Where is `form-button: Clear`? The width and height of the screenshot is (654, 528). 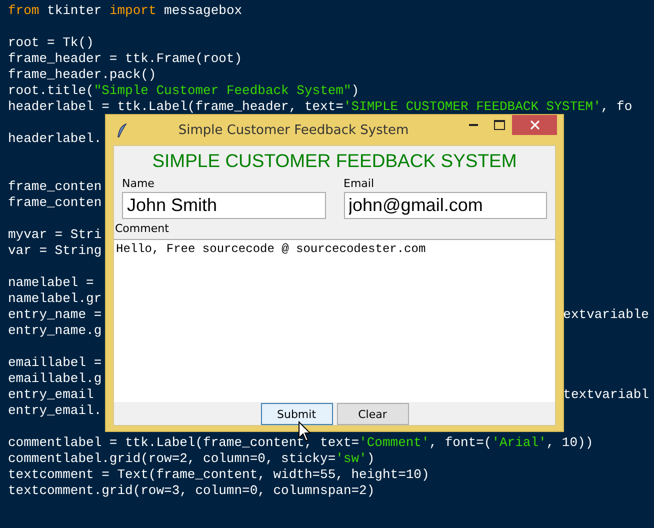 form-button: Clear is located at coordinates (372, 414).